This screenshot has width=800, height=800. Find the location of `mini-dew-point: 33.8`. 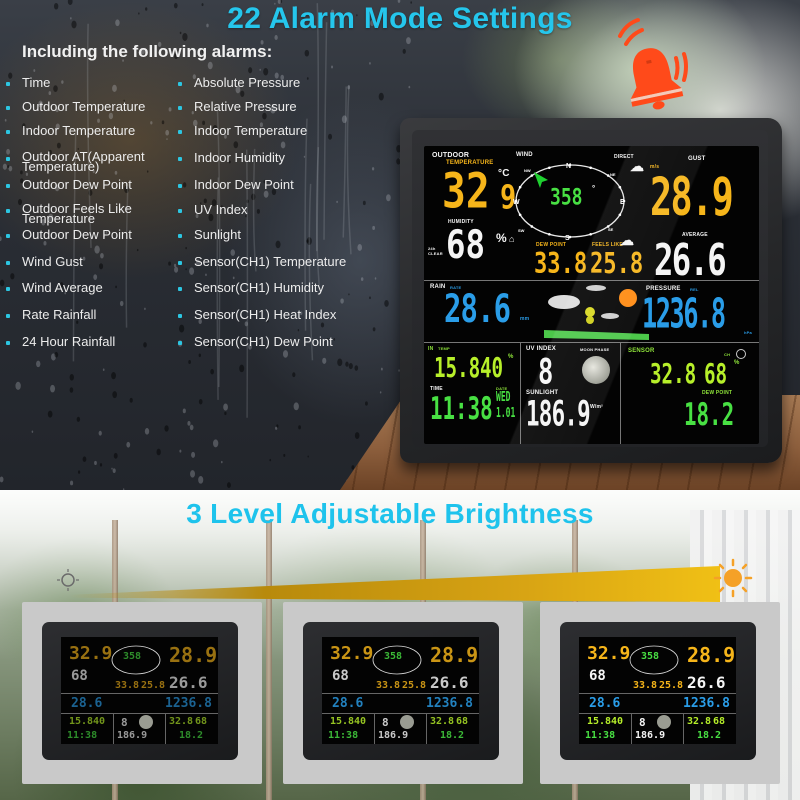

mini-dew-point: 33.8 is located at coordinates (127, 685).